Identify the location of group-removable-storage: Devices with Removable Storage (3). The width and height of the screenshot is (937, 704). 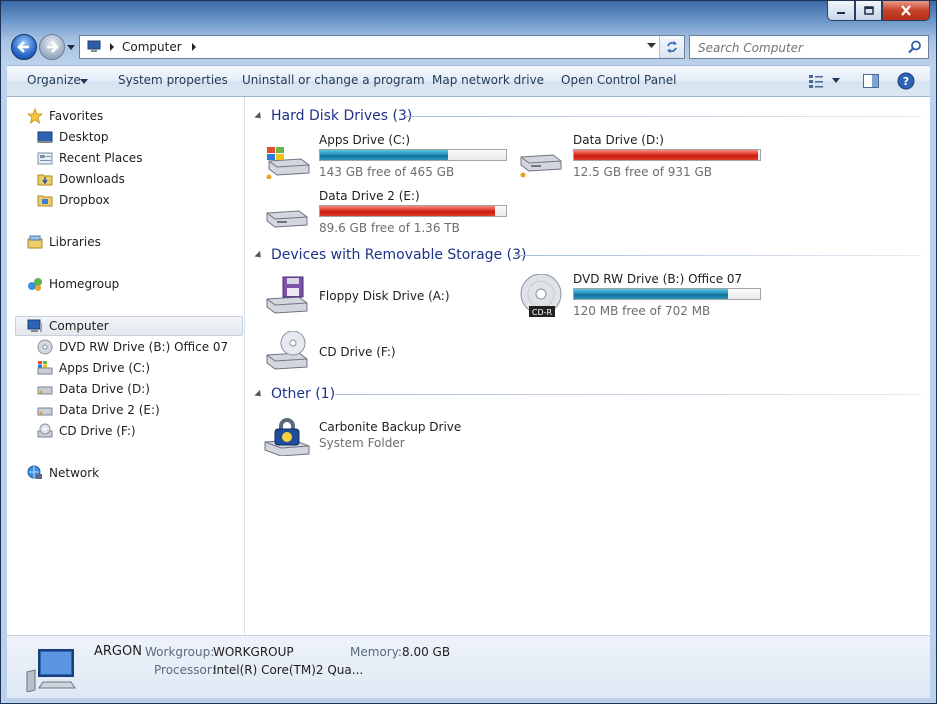
(390, 255).